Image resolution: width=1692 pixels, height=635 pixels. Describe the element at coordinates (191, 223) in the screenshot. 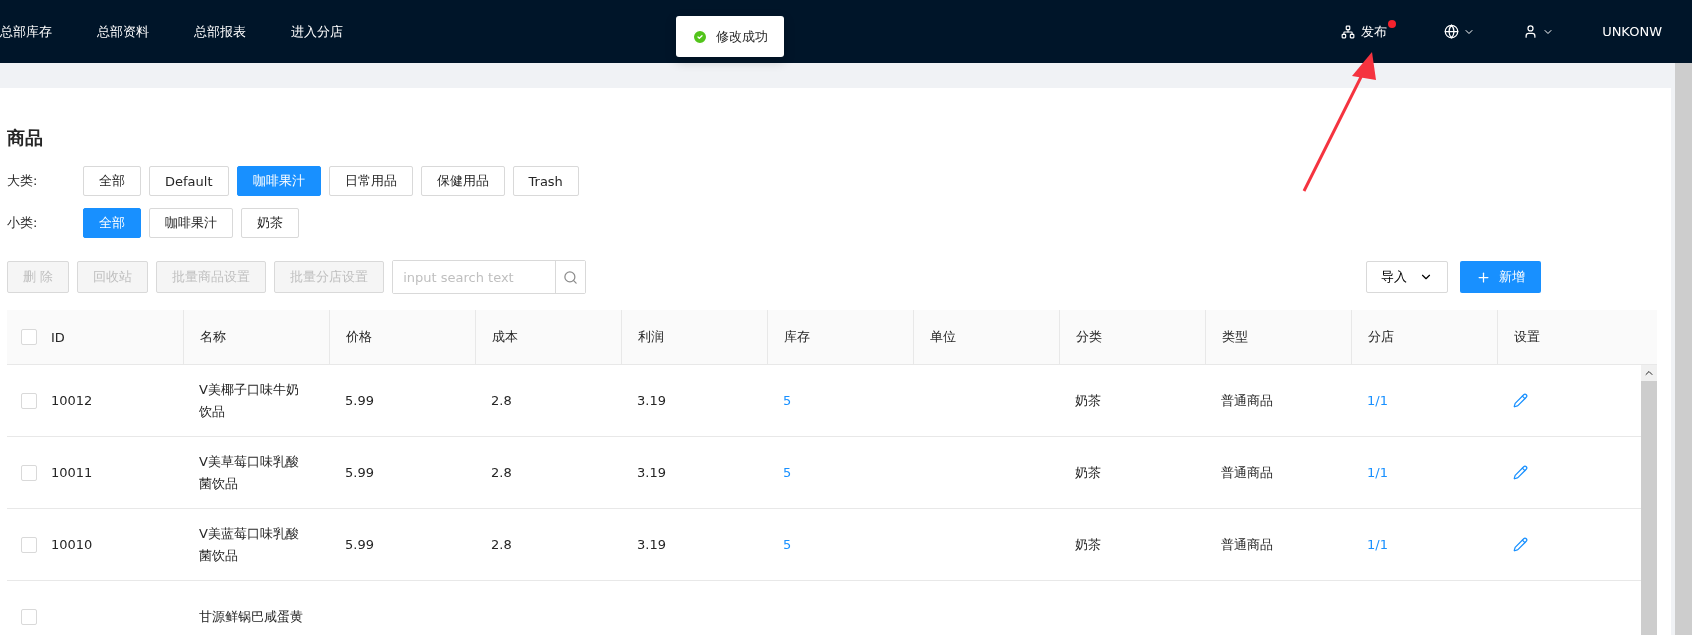

I see `category-filter-button: 咖啡果汁` at that location.